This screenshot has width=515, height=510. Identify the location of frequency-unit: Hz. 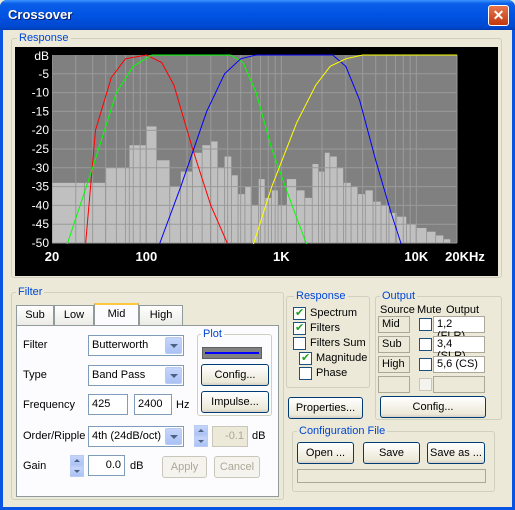
(183, 405).